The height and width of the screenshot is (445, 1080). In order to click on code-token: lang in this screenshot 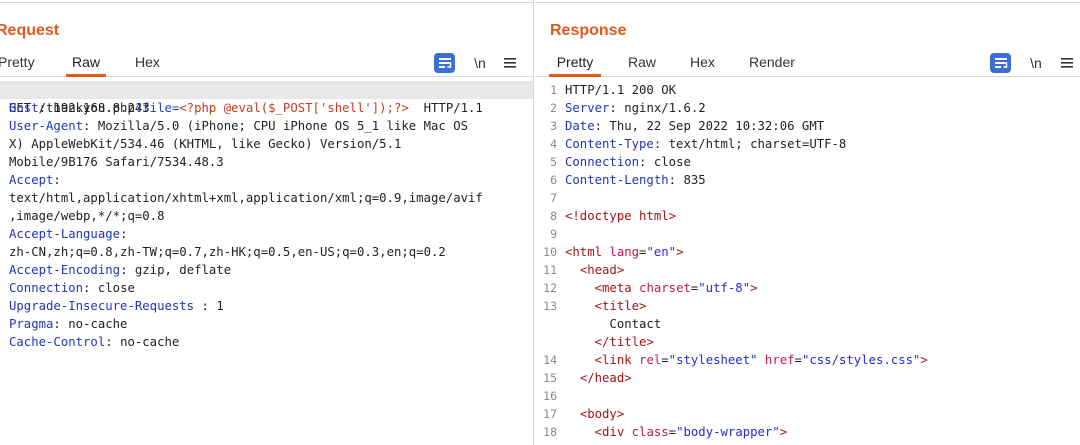, I will do `click(624, 252)`.